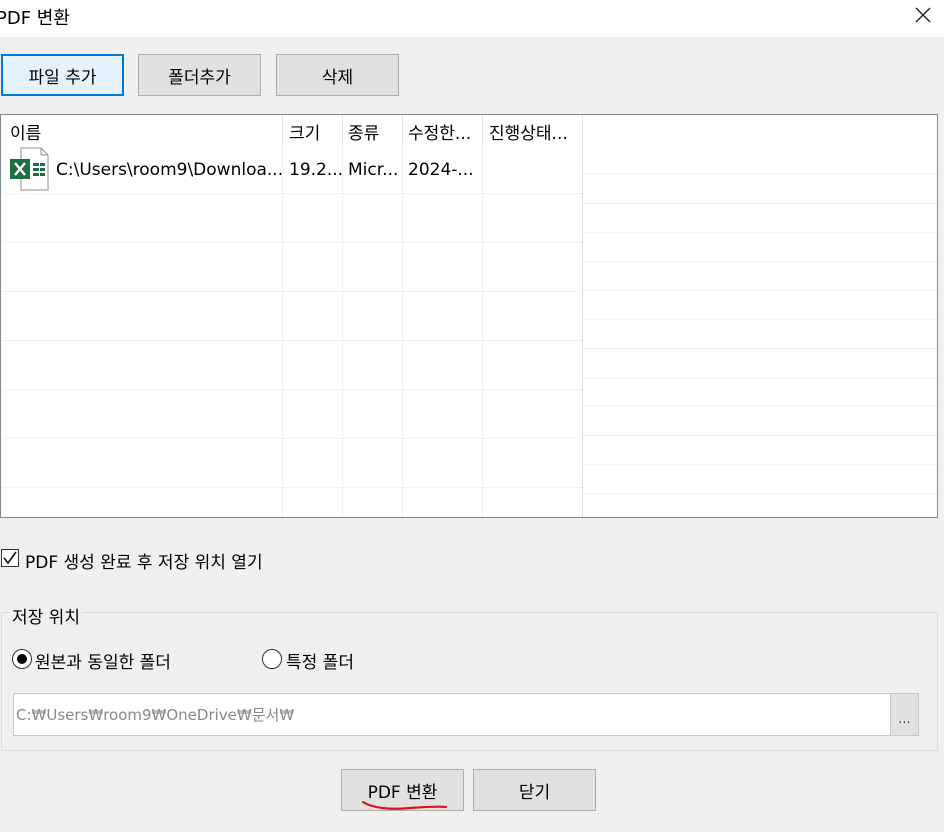 Image resolution: width=944 pixels, height=832 pixels. What do you see at coordinates (155, 715) in the screenshot?
I see `save-path-text: C:₩Users₩room9₩OneDrive₩문서₩` at bounding box center [155, 715].